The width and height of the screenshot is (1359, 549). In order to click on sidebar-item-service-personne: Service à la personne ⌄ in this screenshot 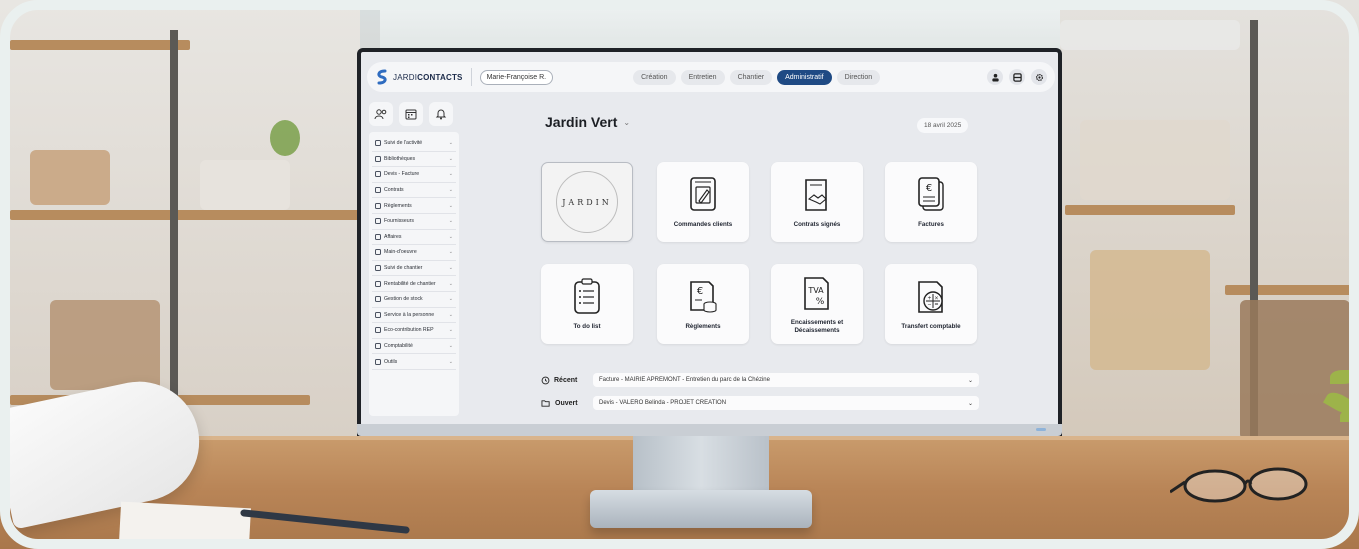, I will do `click(414, 316)`.